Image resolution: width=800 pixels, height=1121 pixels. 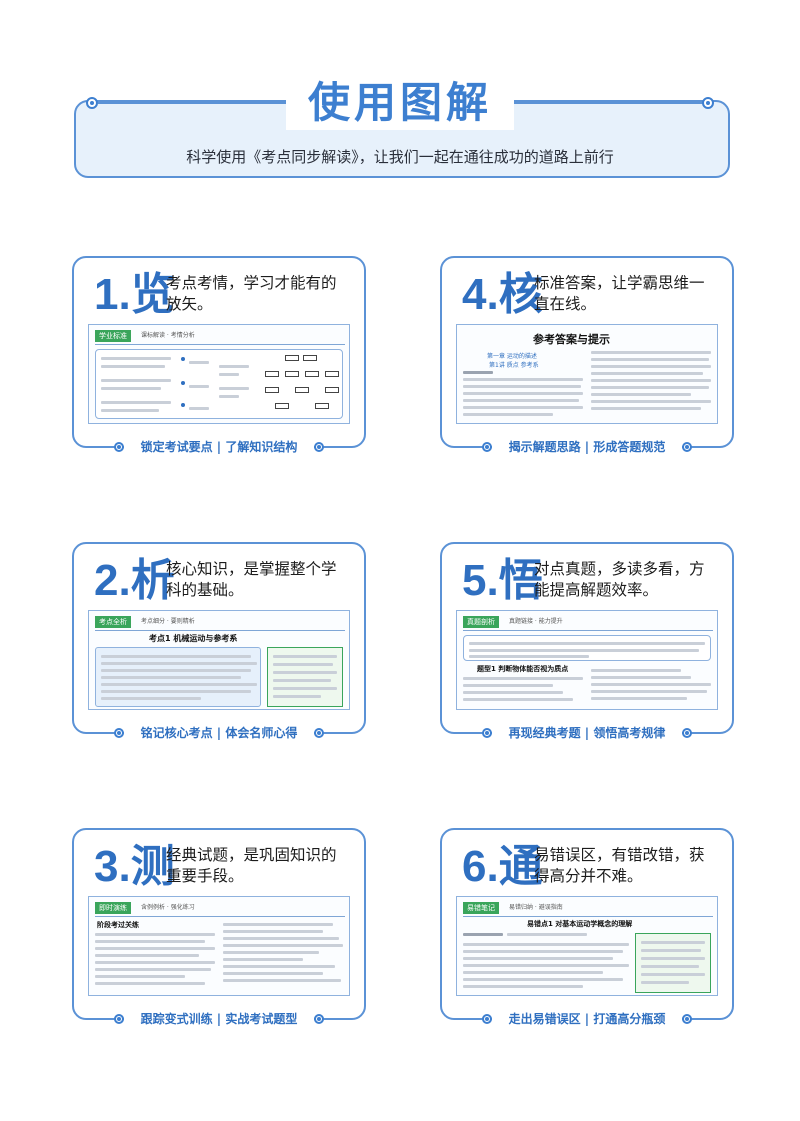 What do you see at coordinates (219, 733) in the screenshot?
I see `card-caption: 铭记核心考点 | 体会名师心得` at bounding box center [219, 733].